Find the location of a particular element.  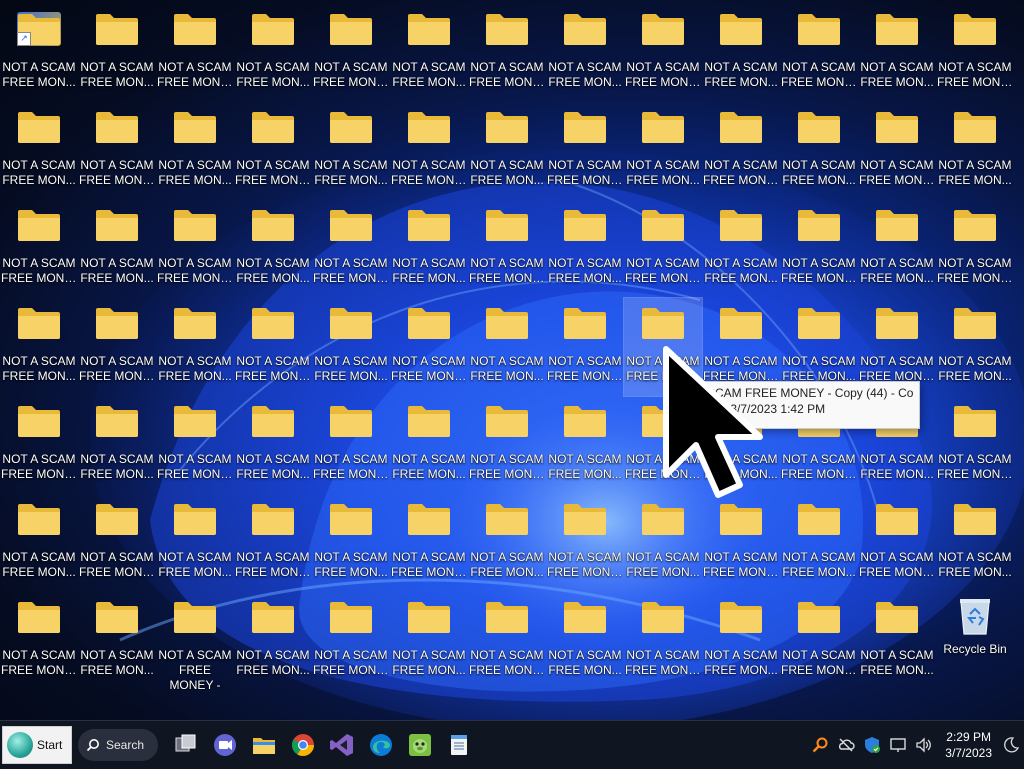

chrome-button is located at coordinates (303, 745).